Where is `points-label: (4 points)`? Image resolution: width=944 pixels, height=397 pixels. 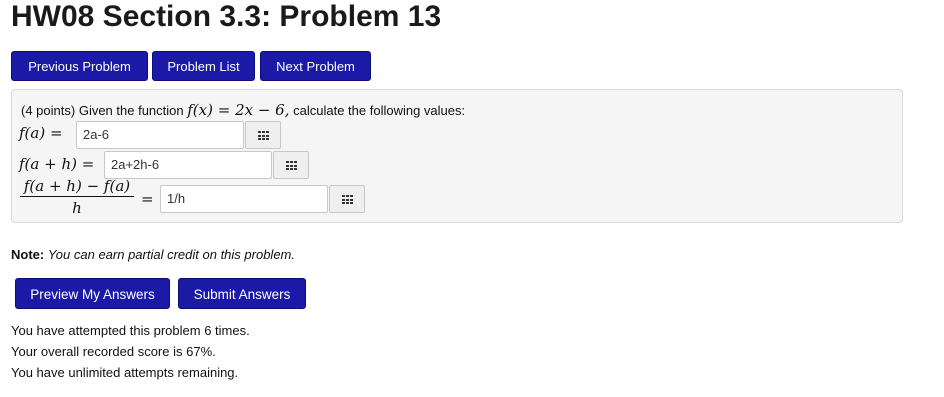
points-label: (4 points) is located at coordinates (48, 110).